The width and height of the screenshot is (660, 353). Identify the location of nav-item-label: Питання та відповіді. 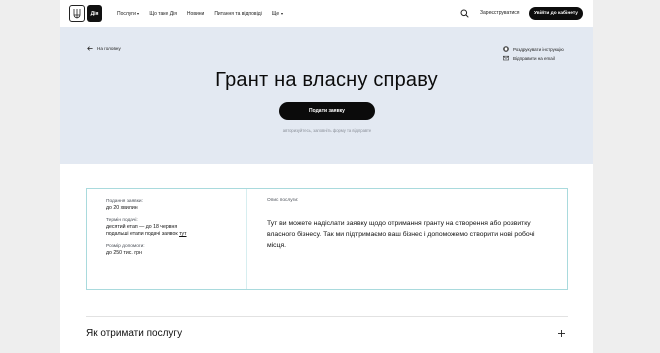
(238, 13).